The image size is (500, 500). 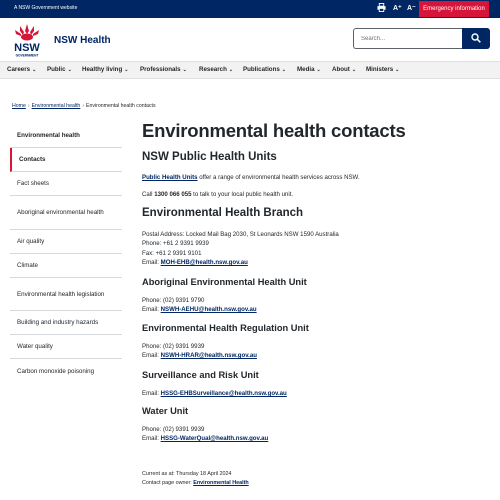 I want to click on surveillance-unit-email-link: HSSG-EHBSurveillance@health.nsw.gov.au, so click(x=224, y=393).